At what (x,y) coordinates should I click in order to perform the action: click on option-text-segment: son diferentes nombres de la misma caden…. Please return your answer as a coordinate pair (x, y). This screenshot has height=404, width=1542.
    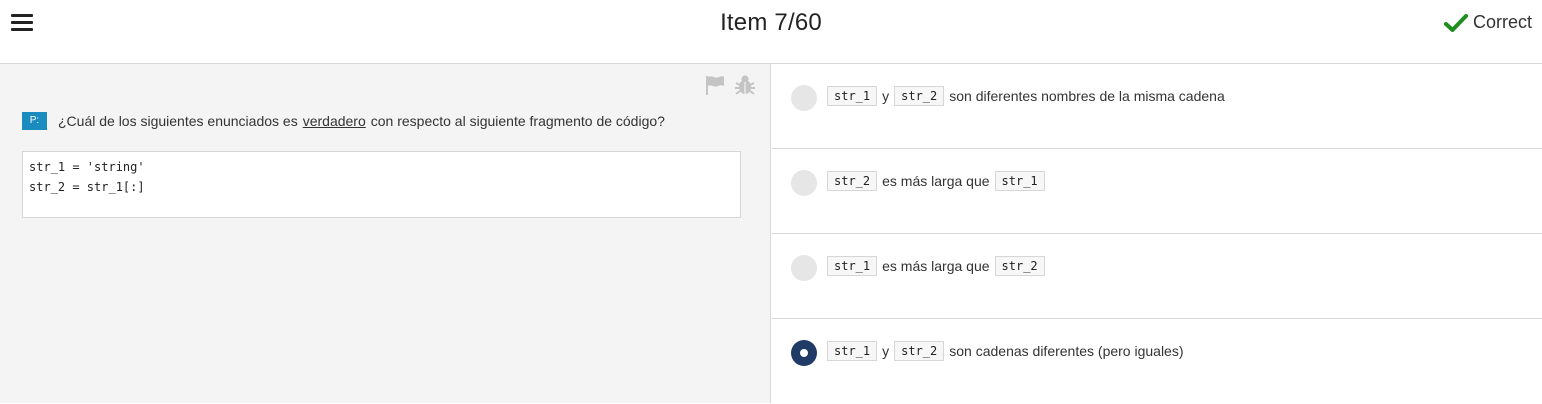
    Looking at the image, I should click on (1087, 96).